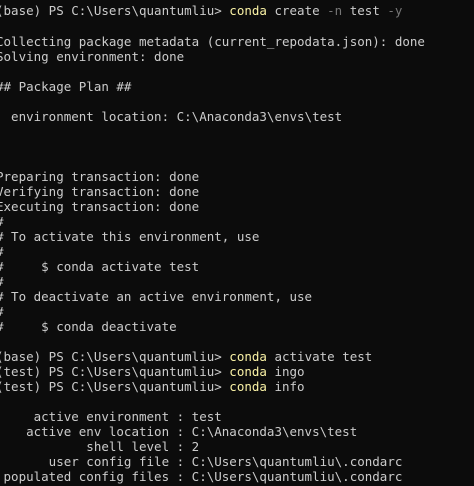  What do you see at coordinates (130, 236) in the screenshot?
I see `output-line: # To activate this environment, use` at bounding box center [130, 236].